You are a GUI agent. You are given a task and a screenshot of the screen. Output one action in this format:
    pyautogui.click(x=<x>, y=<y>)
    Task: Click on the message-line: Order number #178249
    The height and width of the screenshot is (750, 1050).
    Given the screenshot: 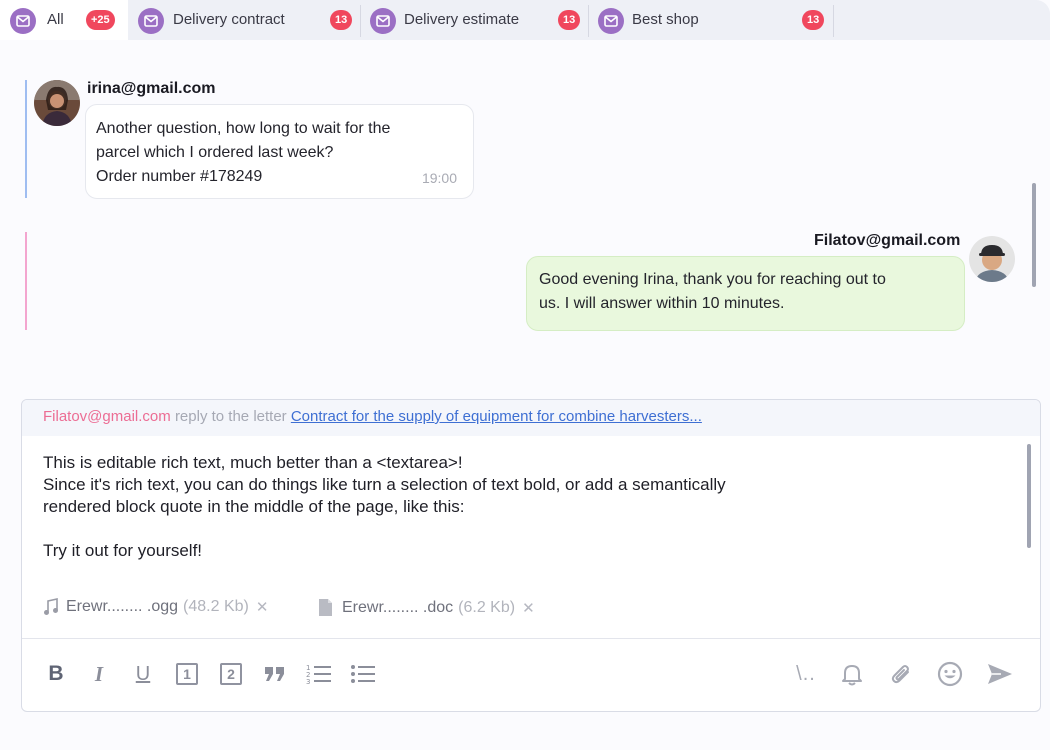 What is the action you would take?
    pyautogui.click(x=179, y=176)
    